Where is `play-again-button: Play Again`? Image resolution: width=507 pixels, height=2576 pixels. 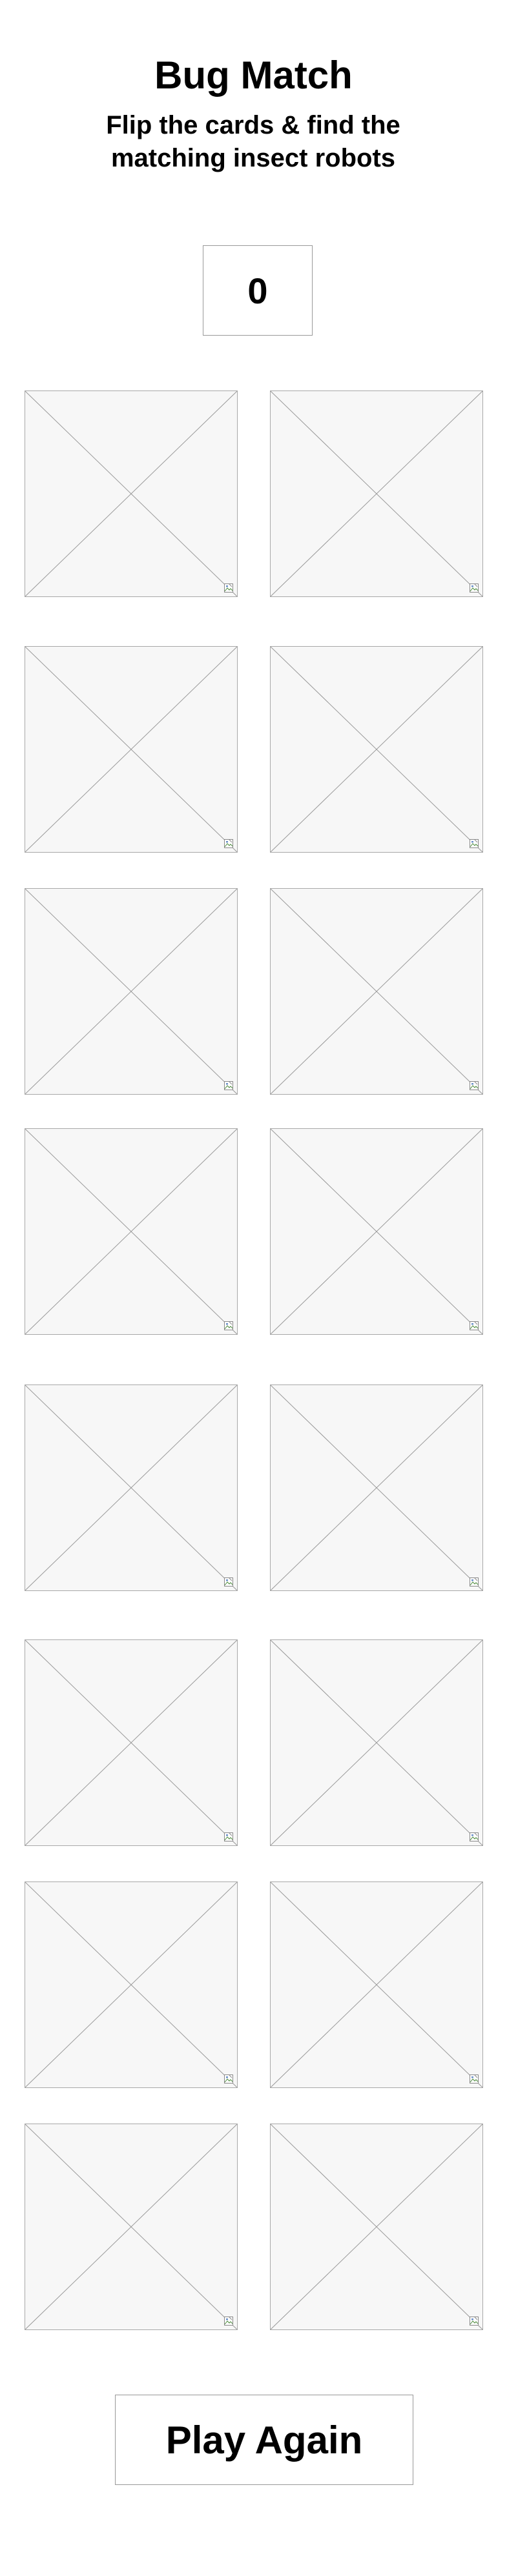
play-again-button: Play Again is located at coordinates (264, 2440).